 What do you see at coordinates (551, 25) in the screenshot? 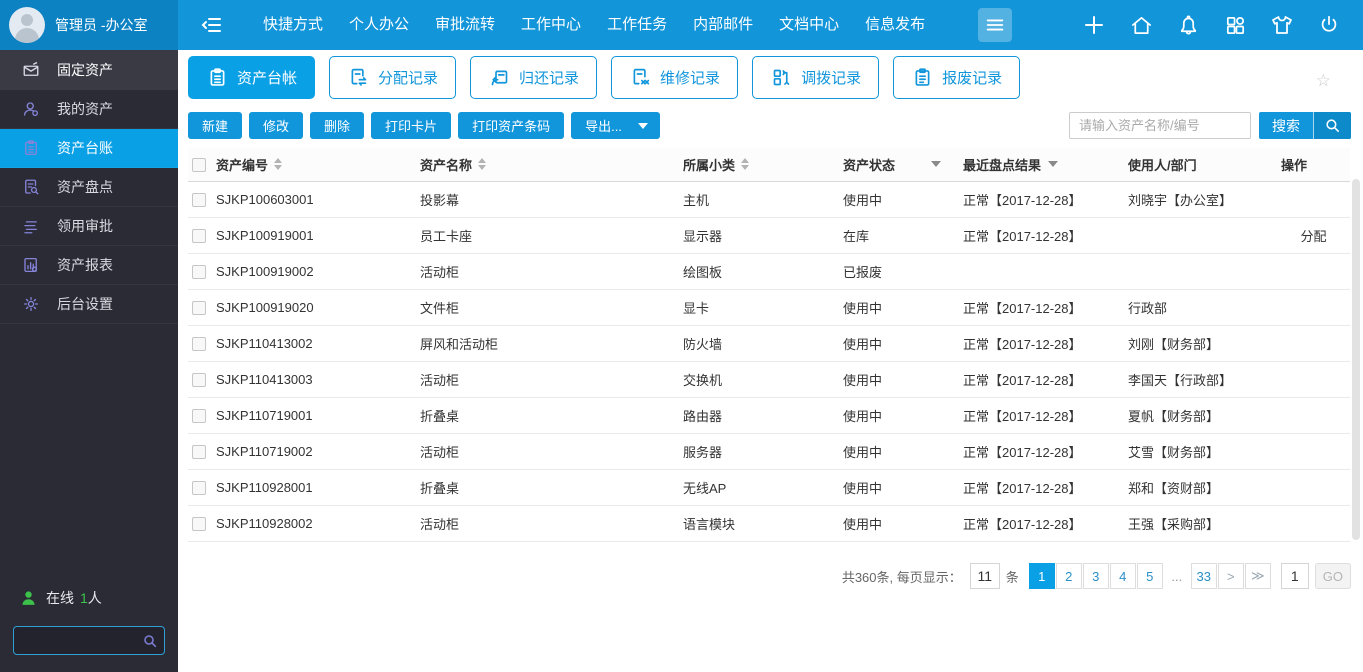
I see `nav-item-work-center: 工作中心` at bounding box center [551, 25].